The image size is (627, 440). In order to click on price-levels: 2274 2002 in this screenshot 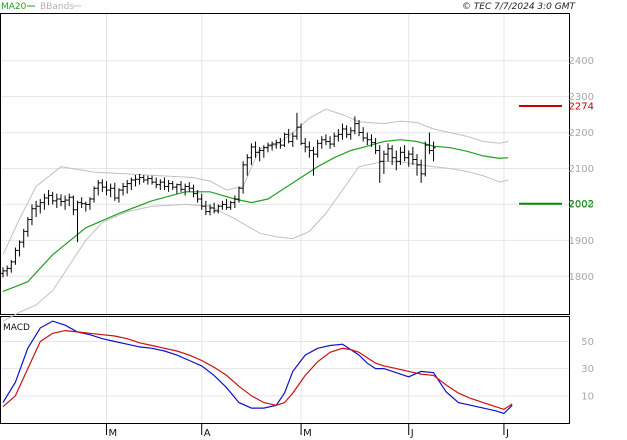, I will do `click(556, 155)`.